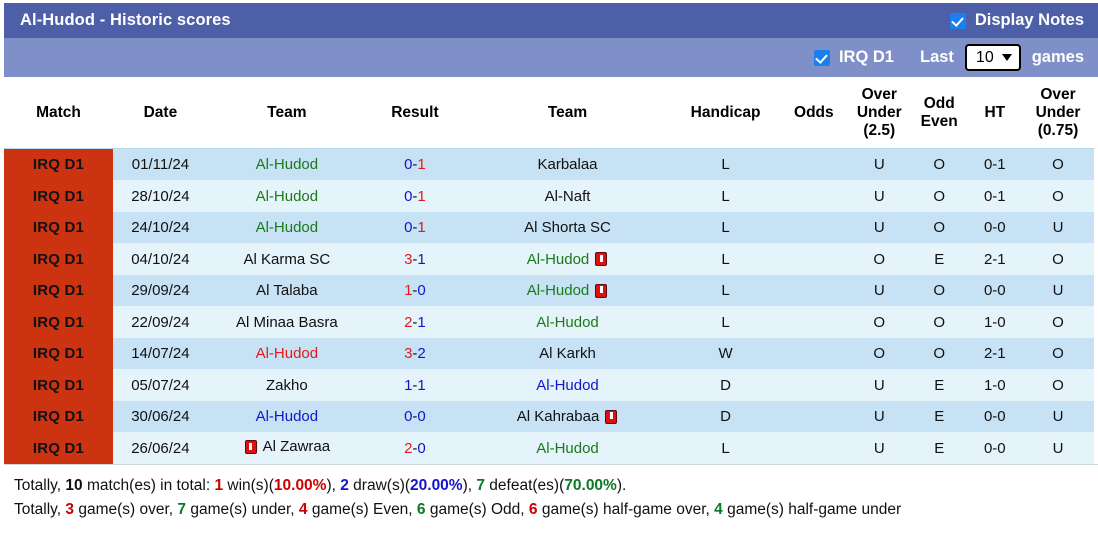 The height and width of the screenshot is (535, 1098). What do you see at coordinates (414, 113) in the screenshot?
I see `col-header-result: Result` at bounding box center [414, 113].